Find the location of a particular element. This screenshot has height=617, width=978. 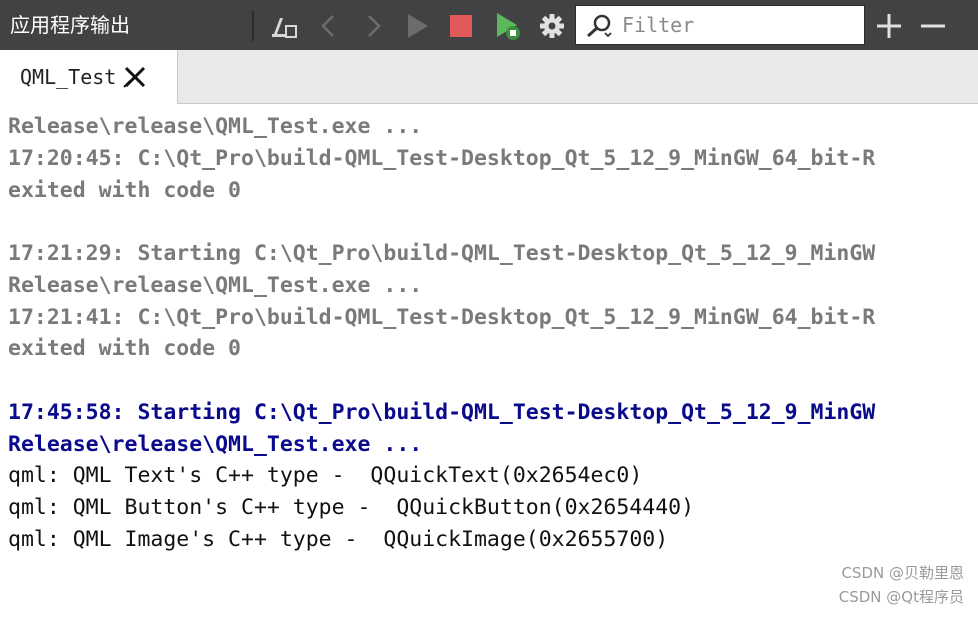

attach-button is located at coordinates (285, 26).